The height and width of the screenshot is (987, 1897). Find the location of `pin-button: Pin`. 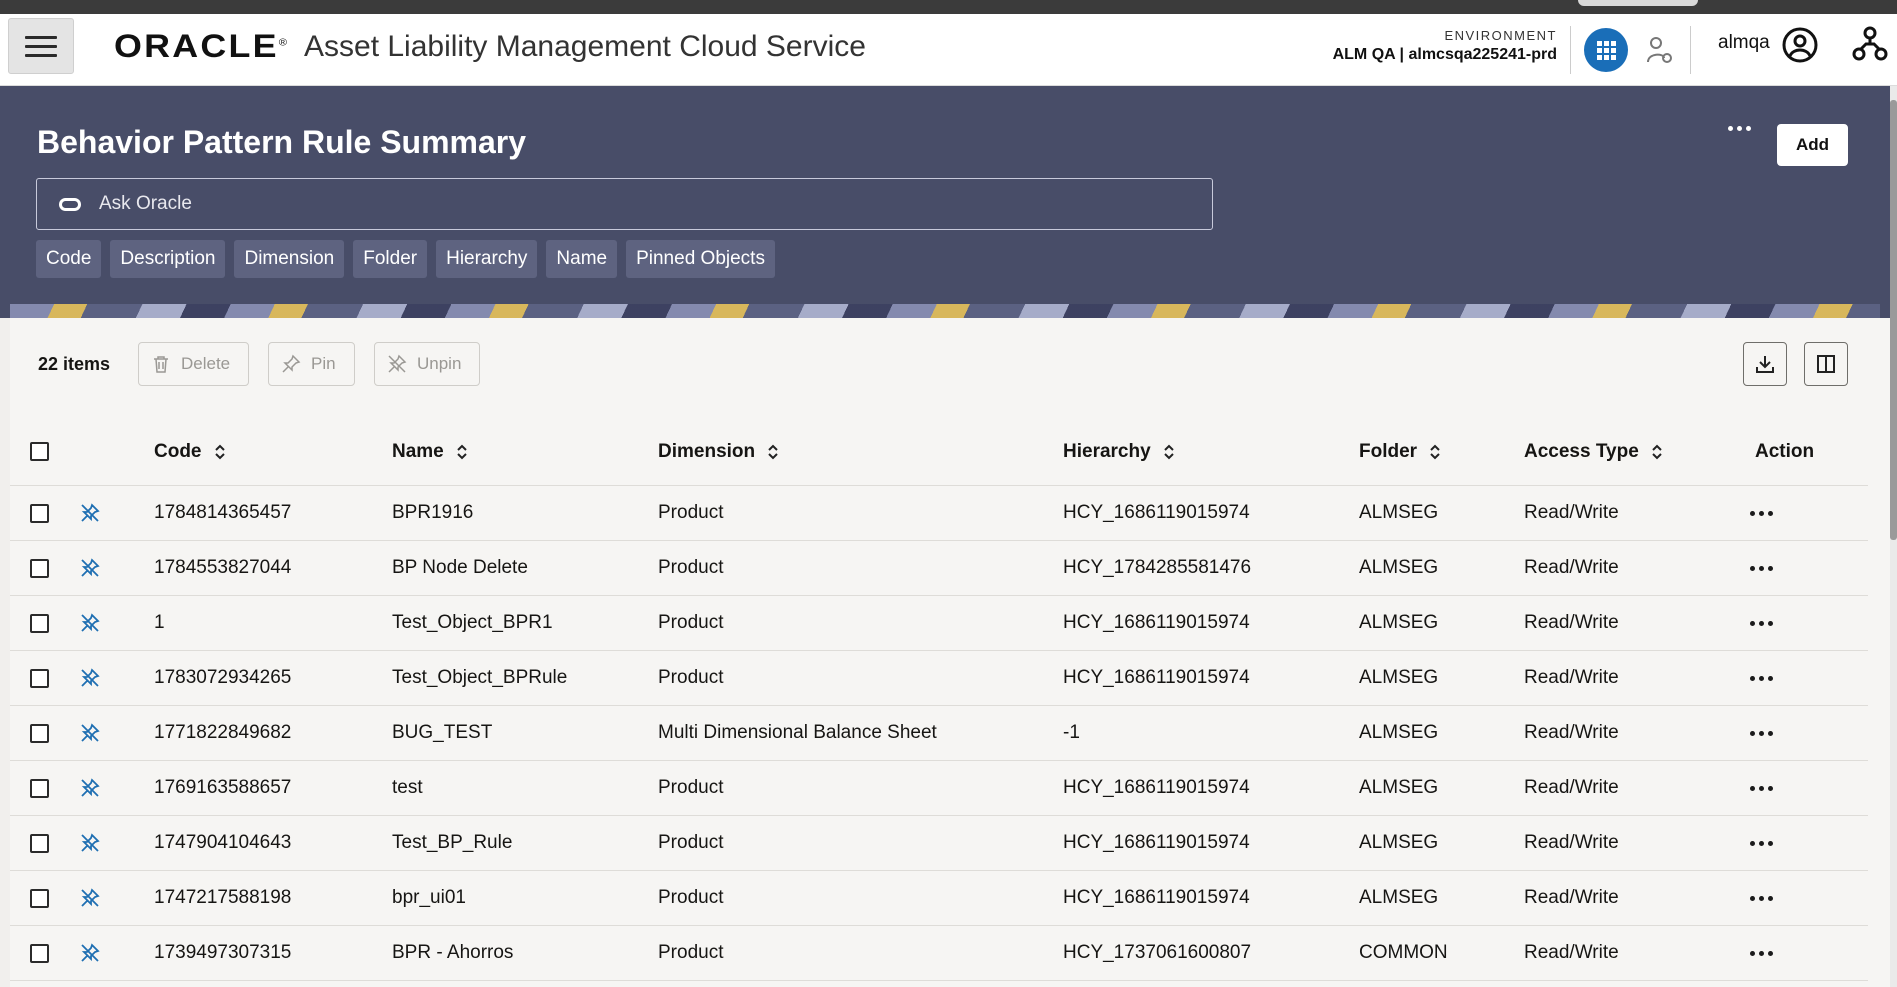

pin-button: Pin is located at coordinates (311, 364).